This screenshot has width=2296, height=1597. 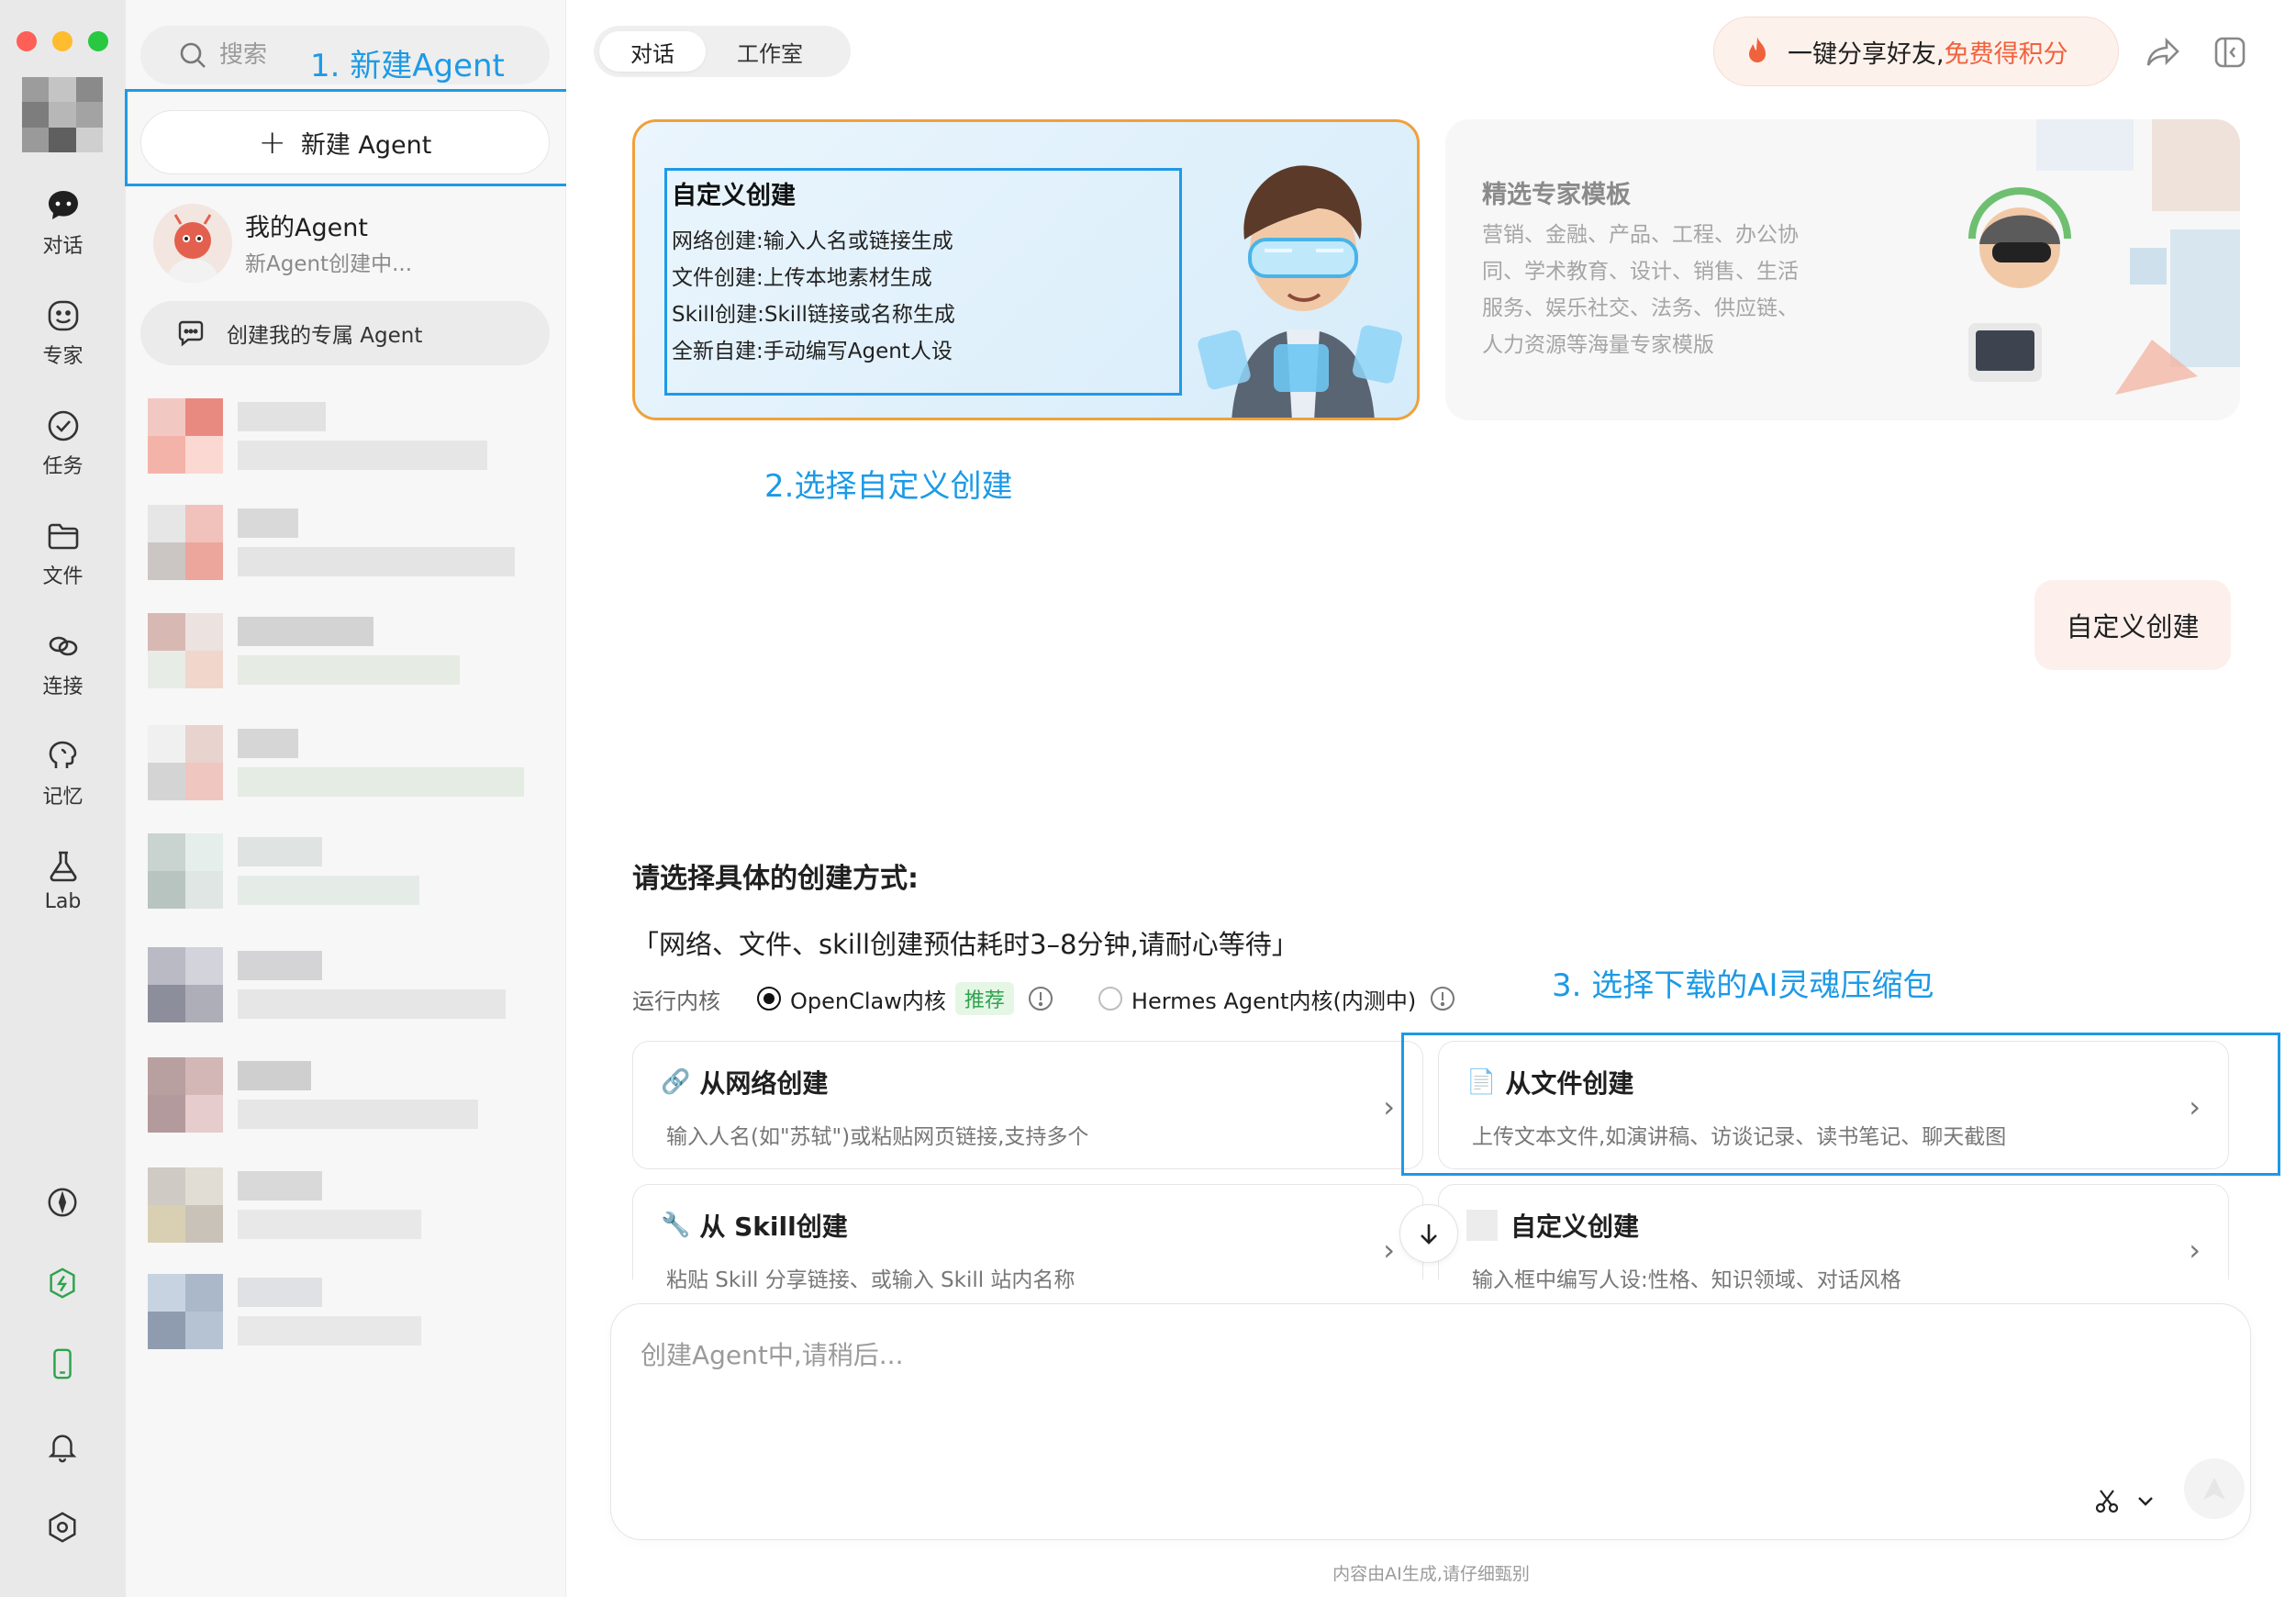 I want to click on new-agent-button: + 新建 Agent, so click(x=345, y=142).